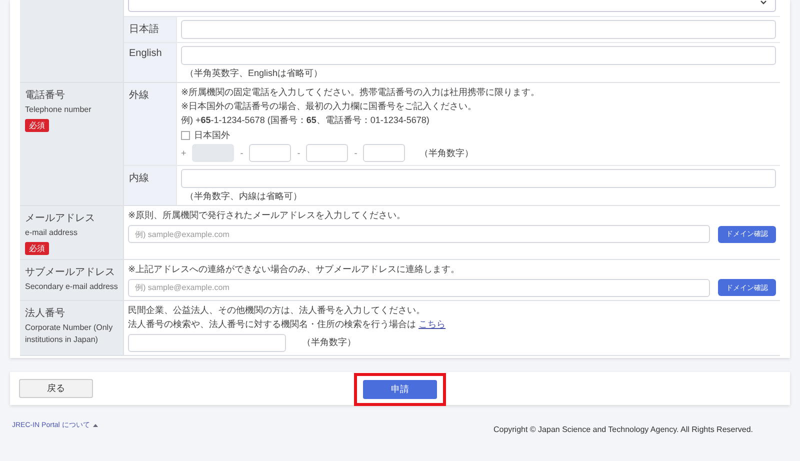  I want to click on submit-button: 申請, so click(400, 389).